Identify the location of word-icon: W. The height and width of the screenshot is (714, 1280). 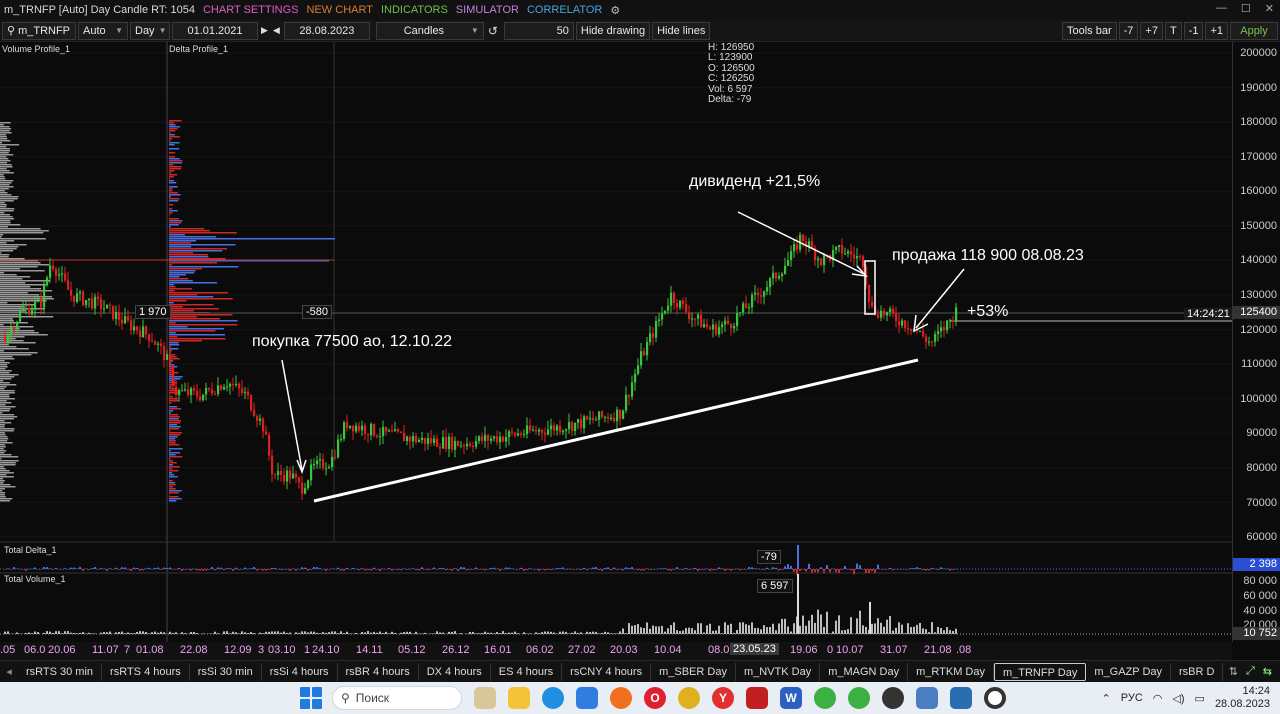
(791, 698).